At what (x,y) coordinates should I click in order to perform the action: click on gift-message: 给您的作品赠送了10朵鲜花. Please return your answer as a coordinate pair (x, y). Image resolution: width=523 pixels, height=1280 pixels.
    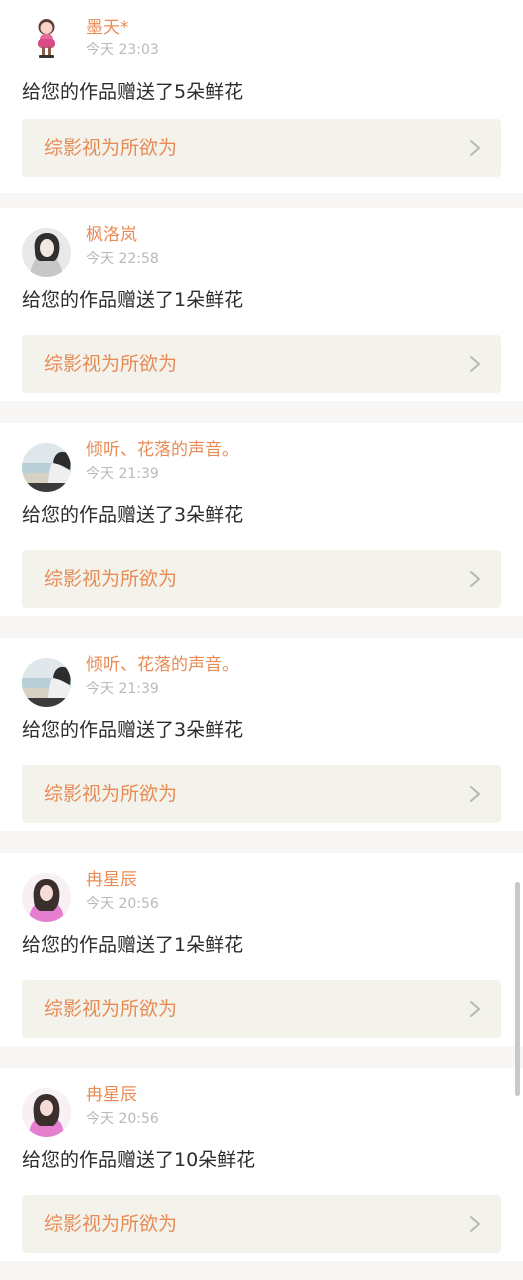
    Looking at the image, I should click on (139, 1160).